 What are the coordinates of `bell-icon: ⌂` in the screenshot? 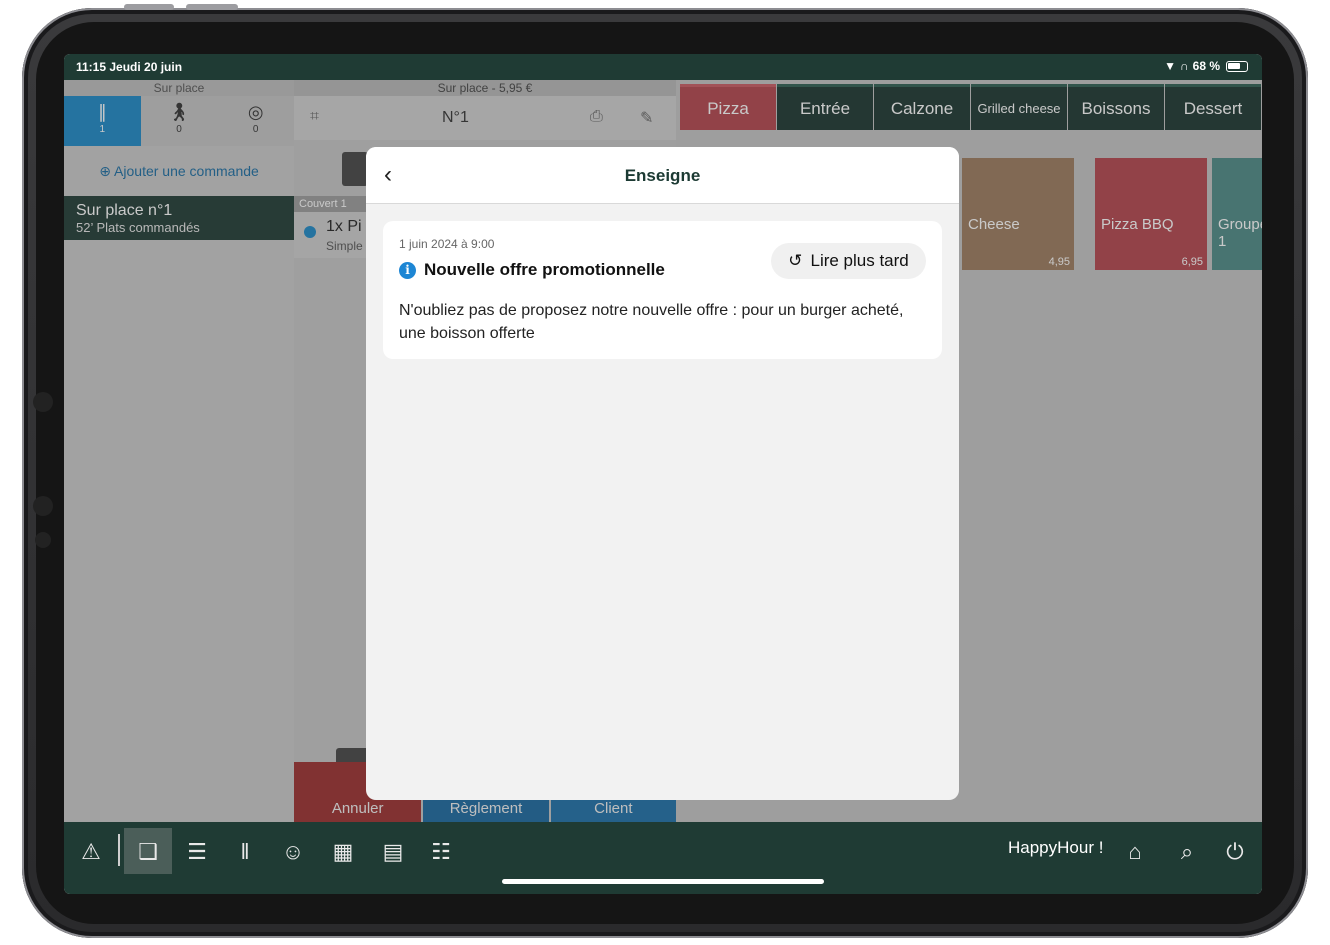 It's located at (1135, 852).